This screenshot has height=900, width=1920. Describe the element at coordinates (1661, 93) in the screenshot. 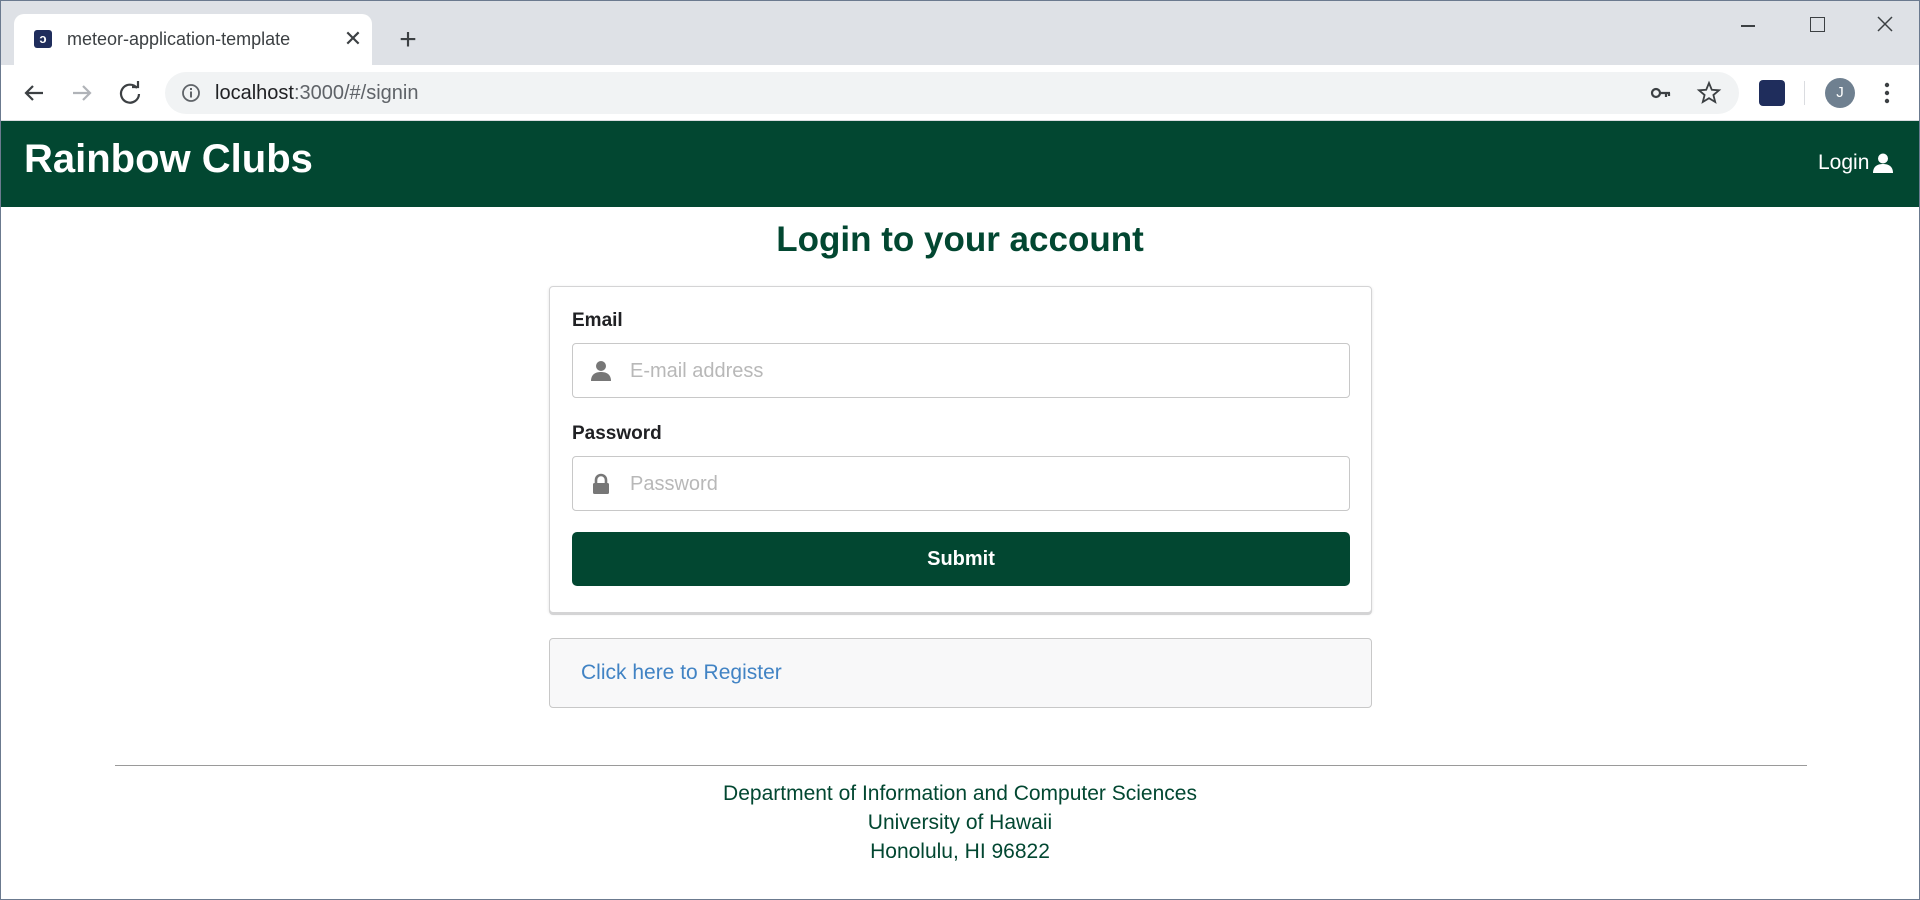

I see `password-key-icon` at that location.